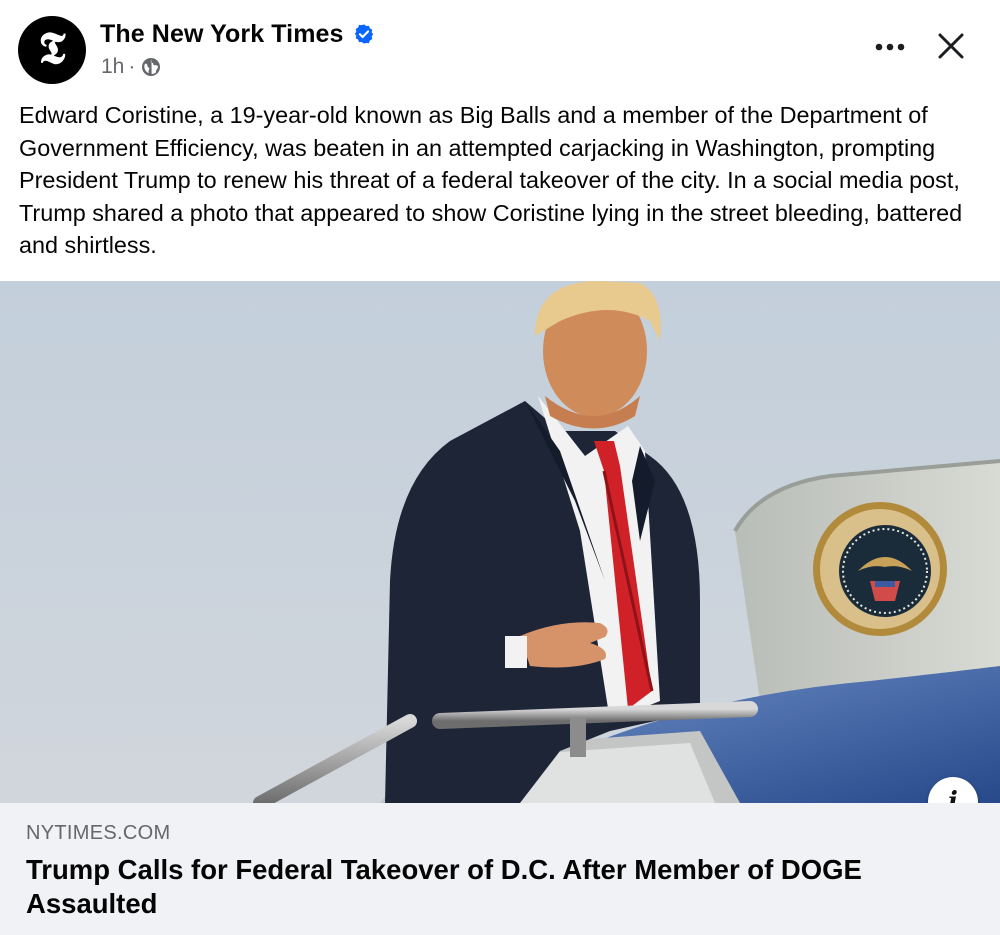  What do you see at coordinates (98, 833) in the screenshot?
I see `link-domain: NYTIMES.COM` at bounding box center [98, 833].